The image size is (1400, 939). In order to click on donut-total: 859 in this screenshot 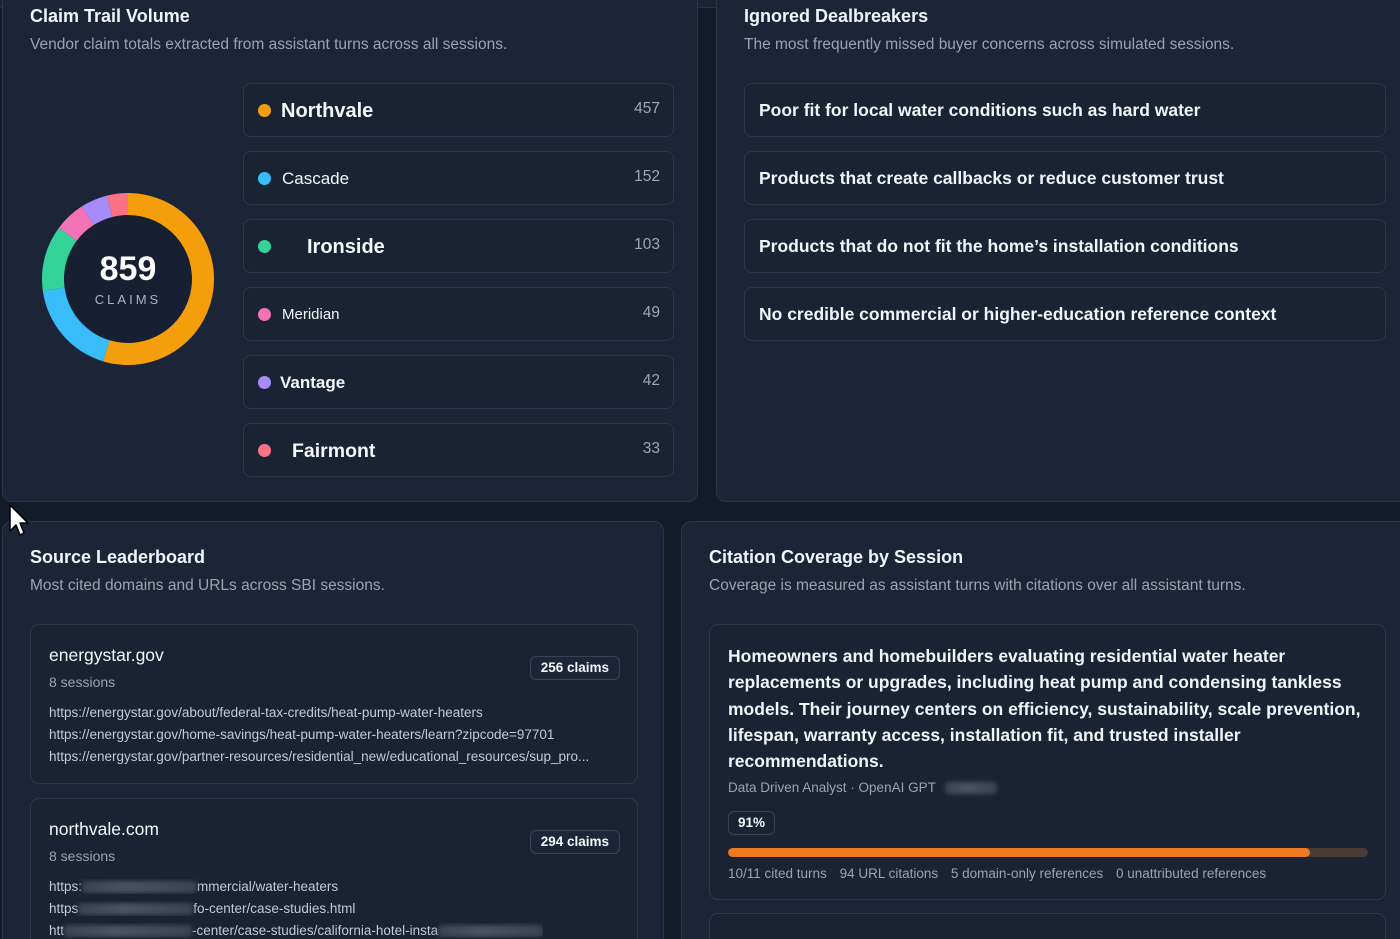, I will do `click(128, 268)`.